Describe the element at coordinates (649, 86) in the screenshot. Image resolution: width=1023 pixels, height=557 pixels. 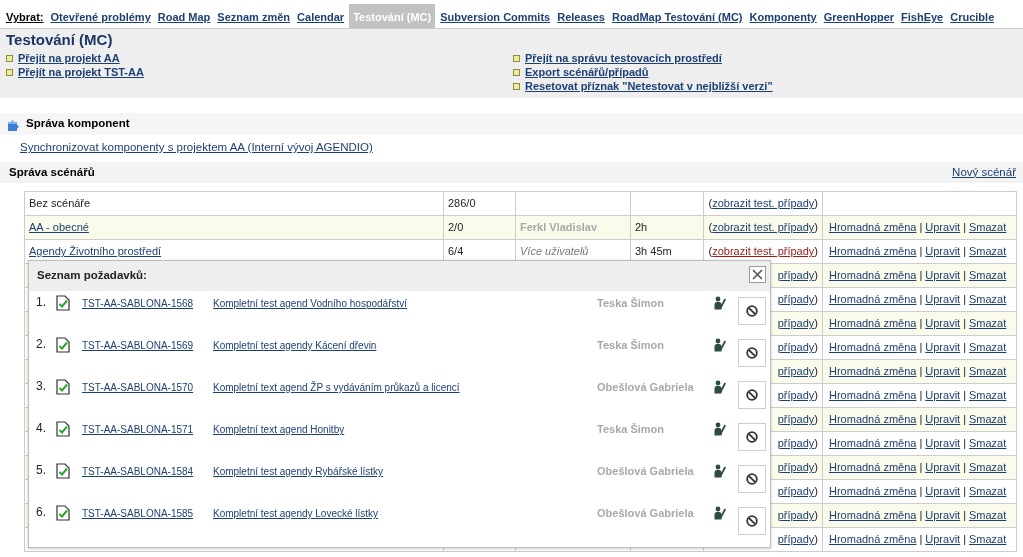
I see `header-link: Resetovat příznak "Netestovat v nejbližší verzi"` at that location.